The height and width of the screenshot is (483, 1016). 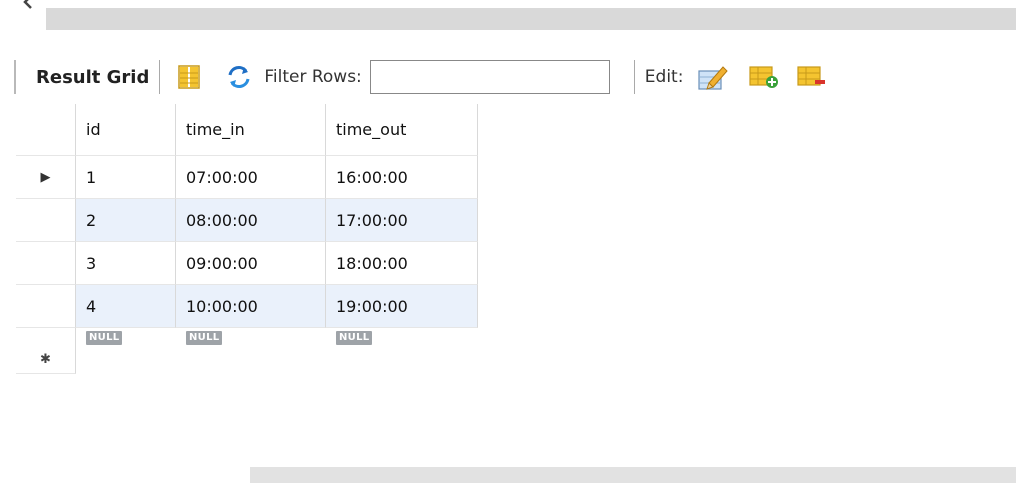 I want to click on refresh-icon, so click(x=239, y=77).